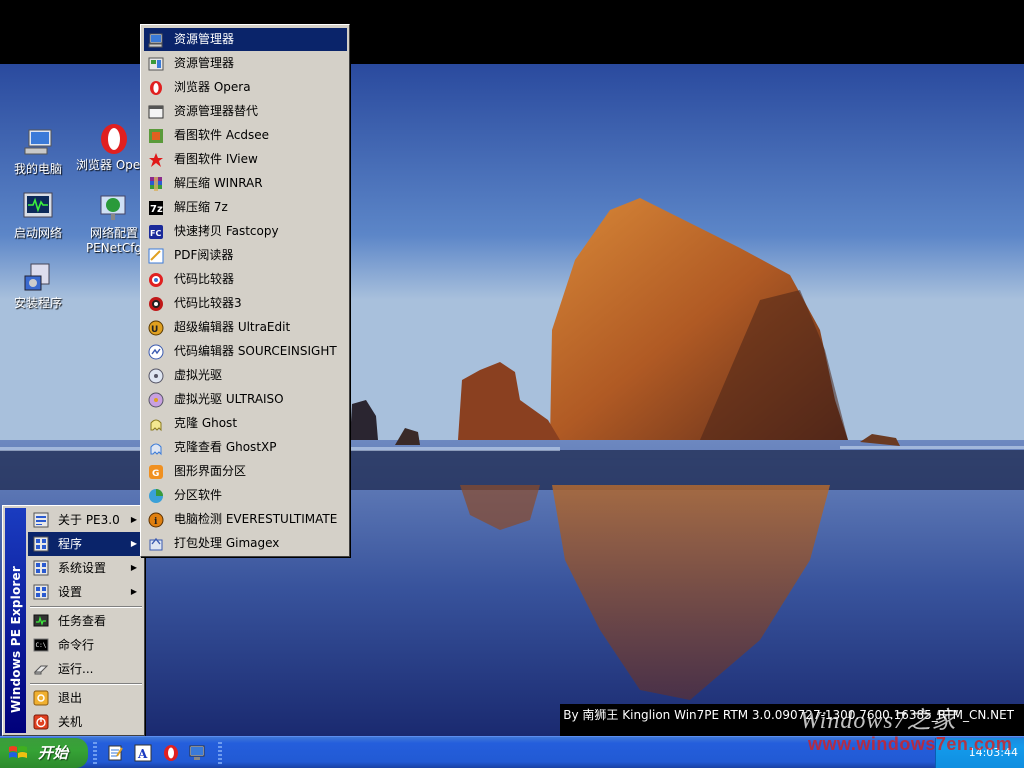 This screenshot has height=768, width=1024. I want to click on program-item-fastcopy: FC 快速拷贝 Fastcopy, so click(245, 231).